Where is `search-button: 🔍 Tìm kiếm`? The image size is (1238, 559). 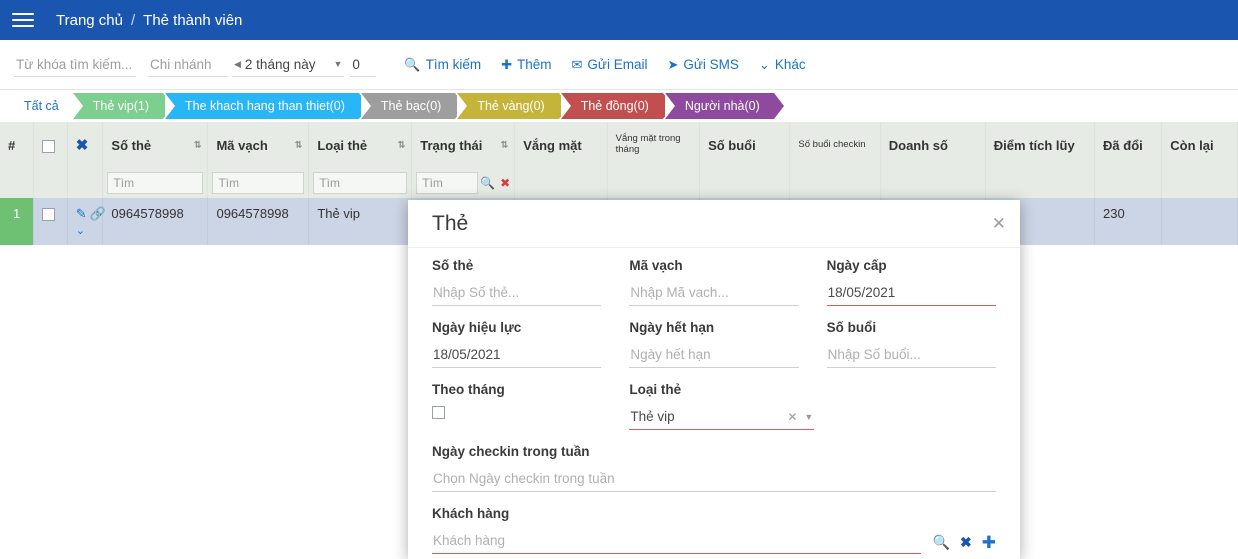 search-button: 🔍 Tìm kiếm is located at coordinates (442, 64).